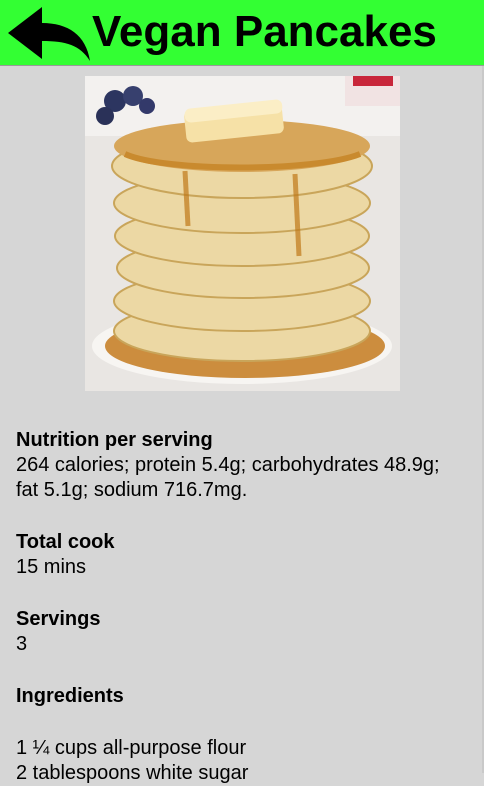 This screenshot has height=786, width=484. What do you see at coordinates (132, 773) in the screenshot?
I see `ingredient-item: 2 tablespoons white sugar` at bounding box center [132, 773].